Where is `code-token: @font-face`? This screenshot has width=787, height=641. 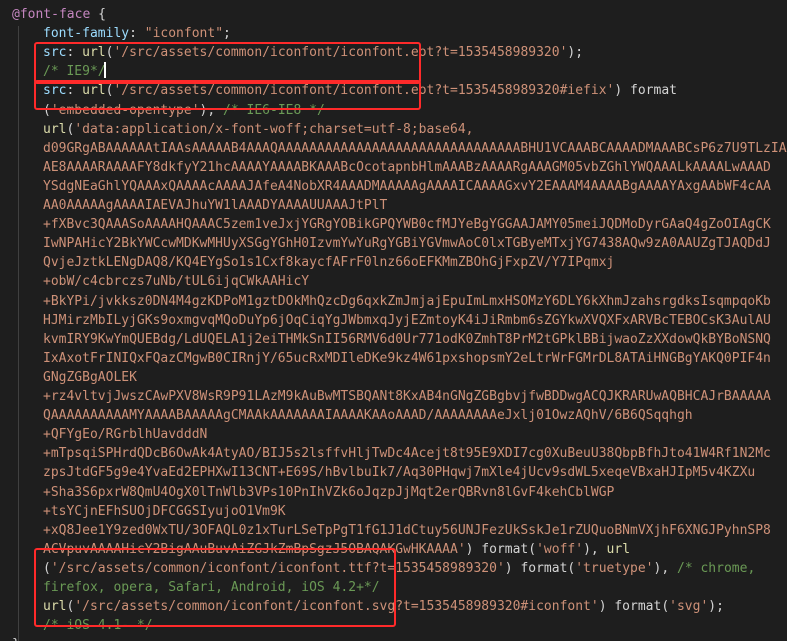 code-token: @font-face is located at coordinates (51, 14).